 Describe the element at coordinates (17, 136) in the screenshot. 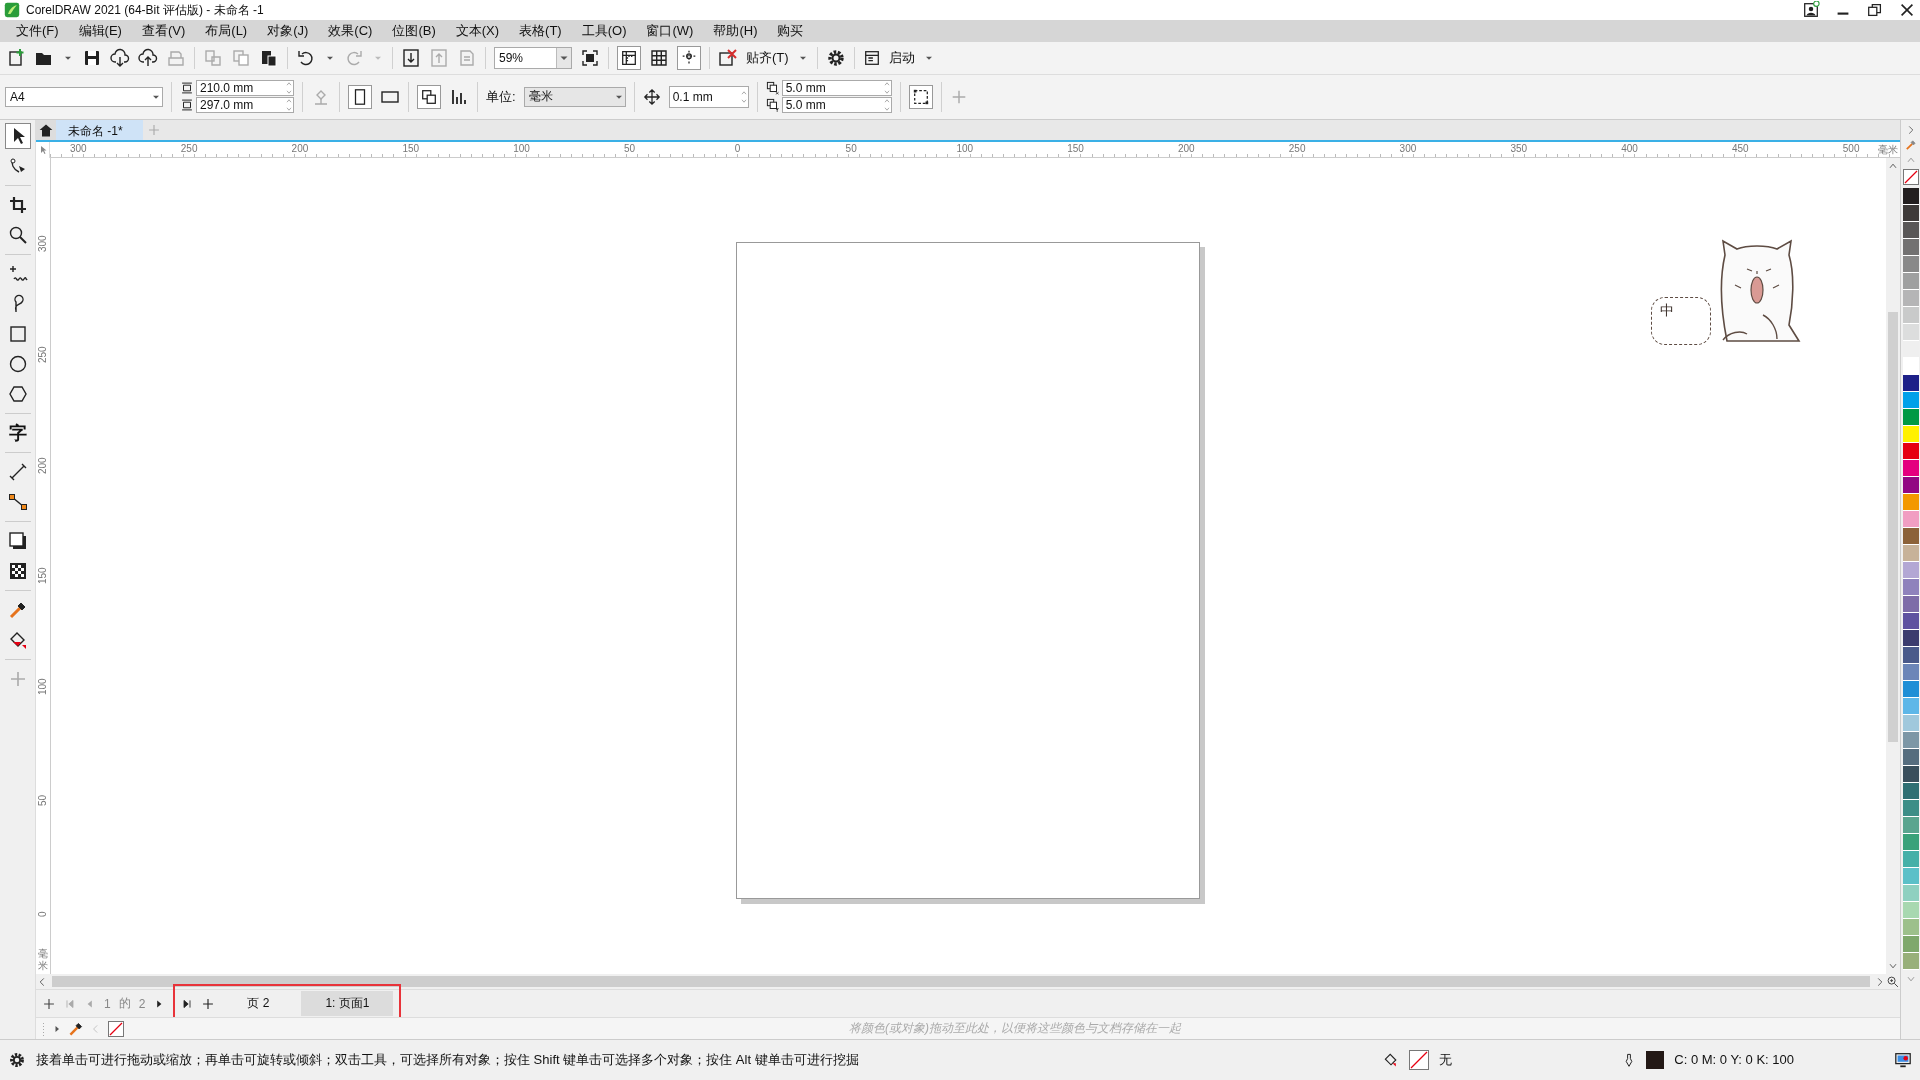

I see `pick-tool` at that location.